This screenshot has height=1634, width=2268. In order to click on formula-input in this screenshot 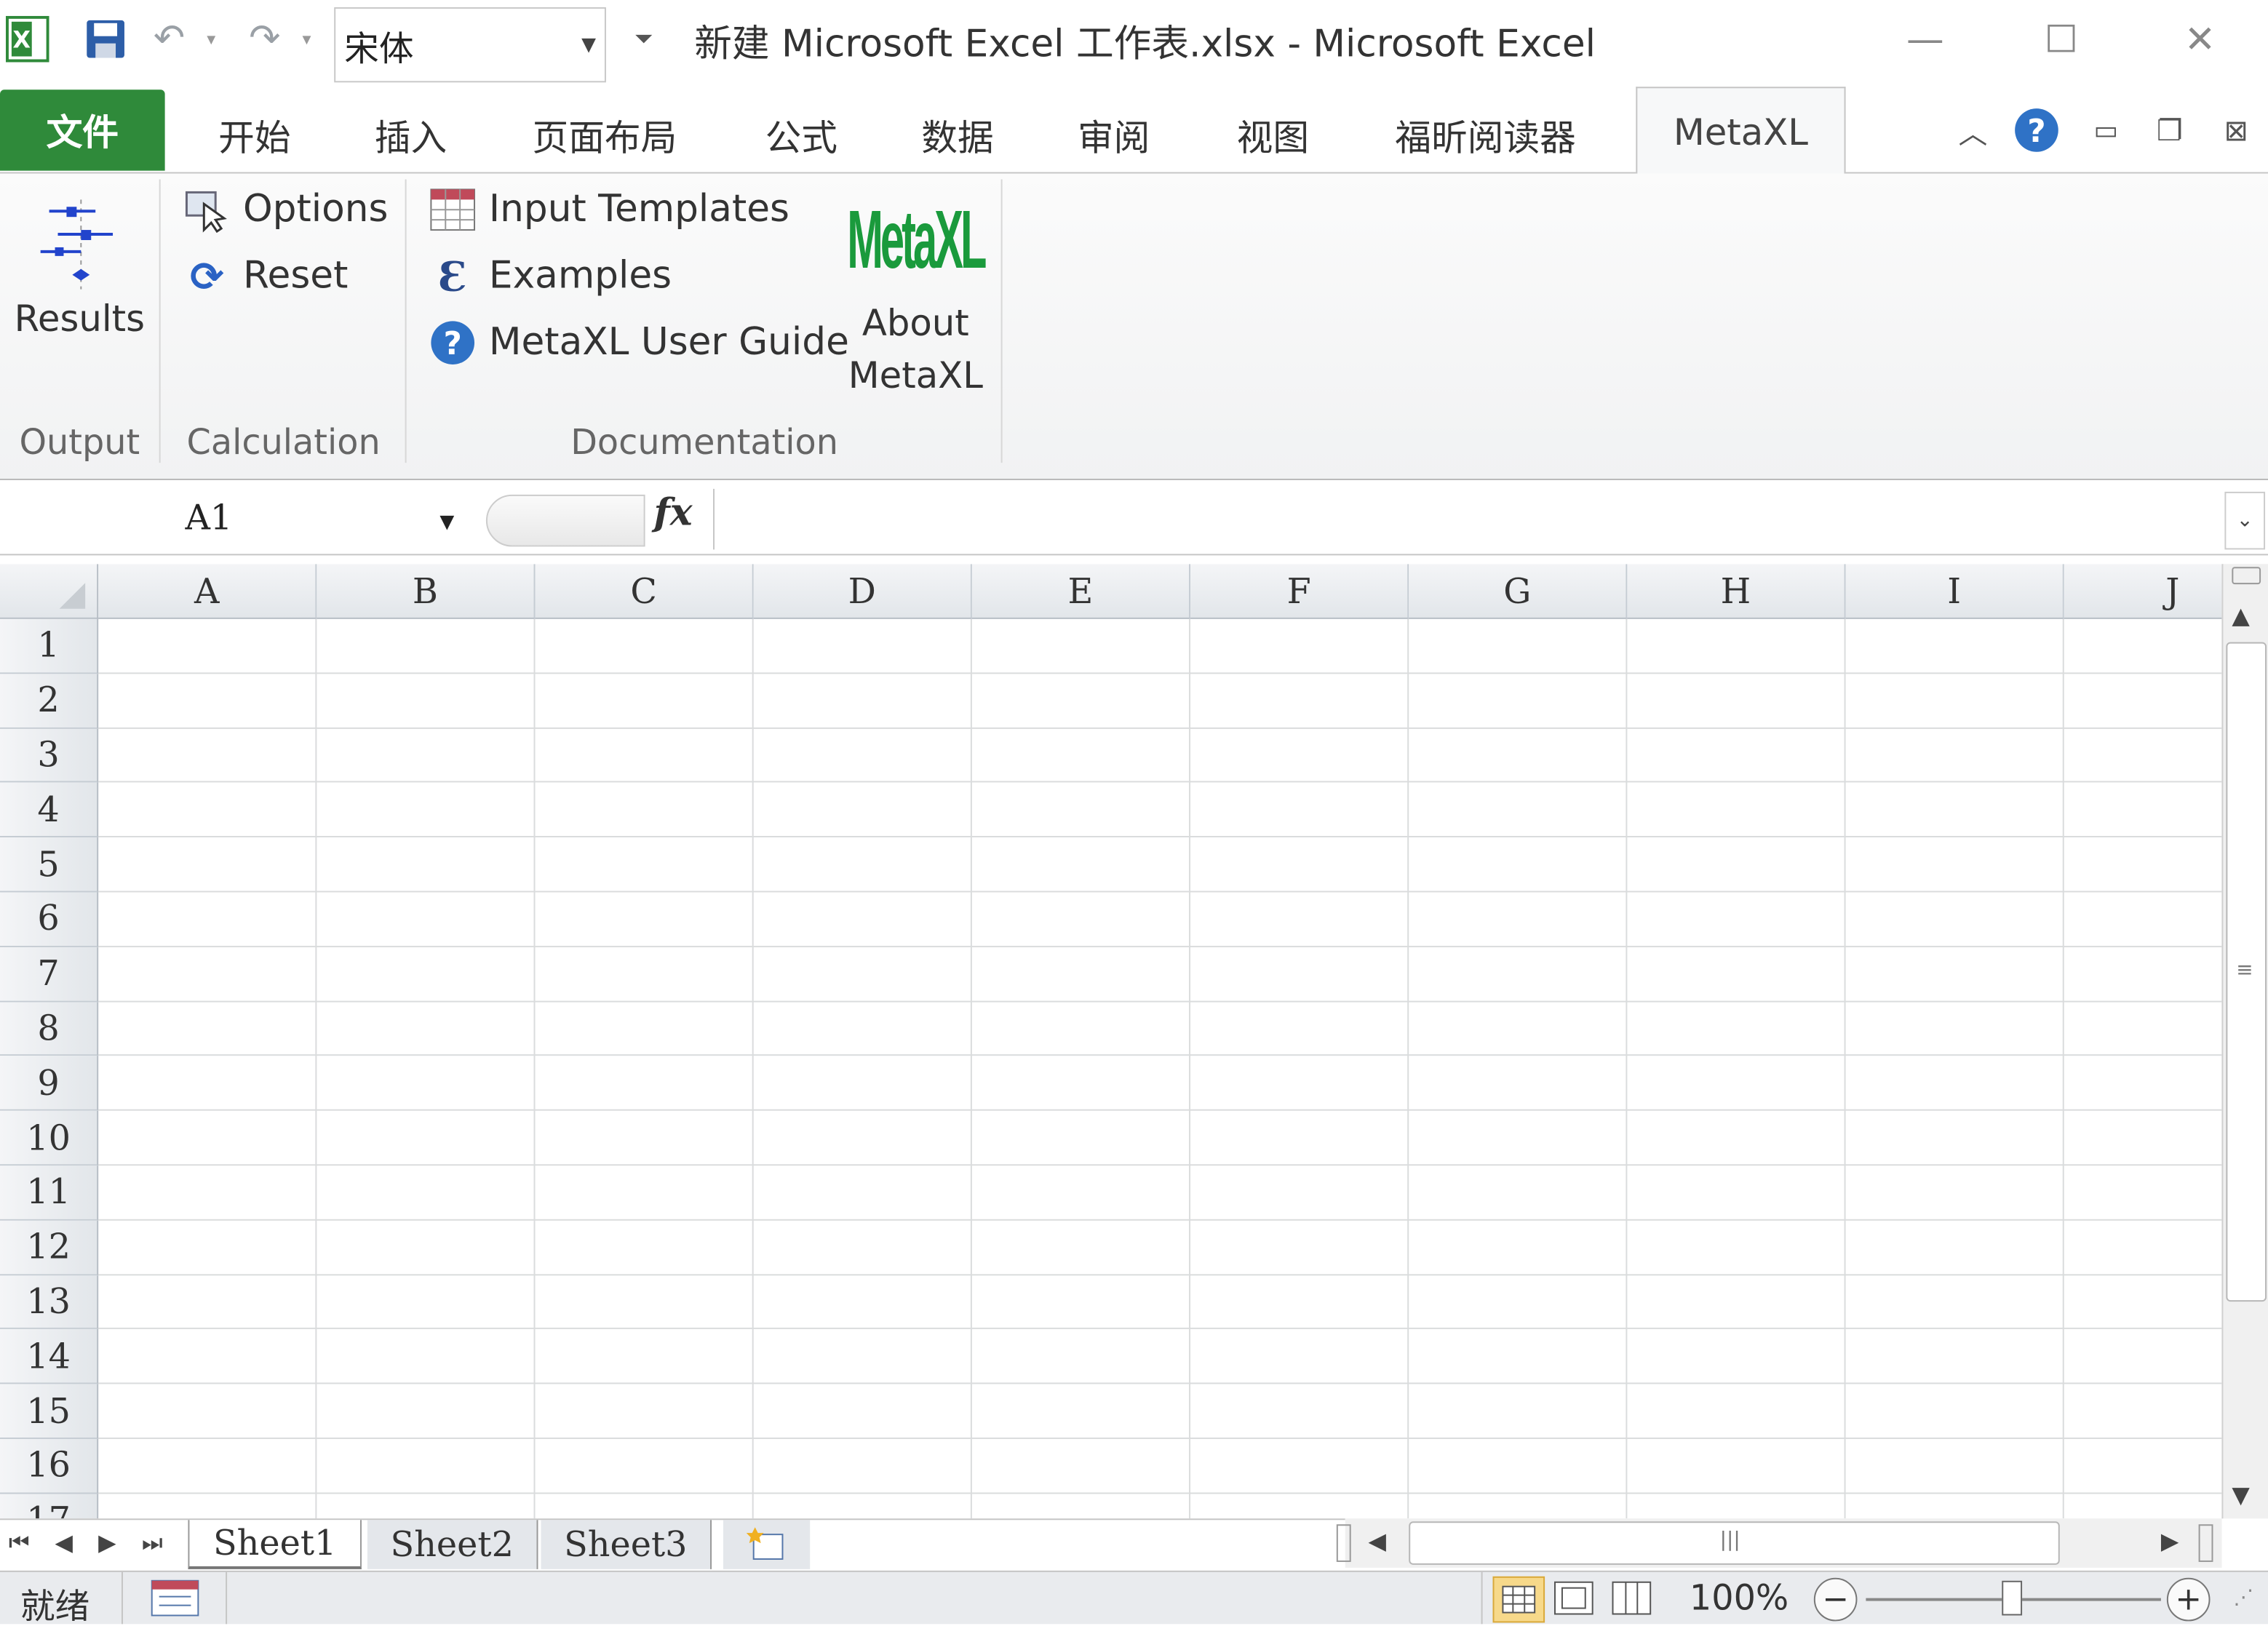, I will do `click(1466, 519)`.